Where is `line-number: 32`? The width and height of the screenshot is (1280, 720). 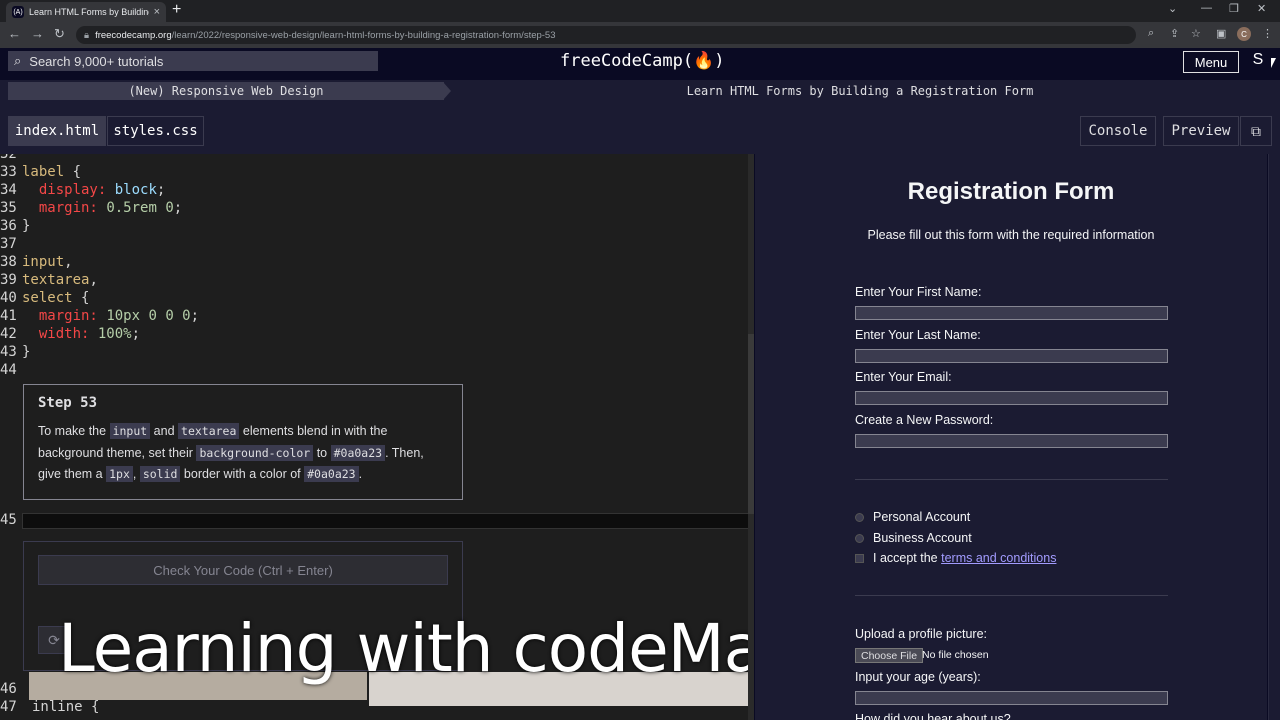
line-number: 32 is located at coordinates (8, 158).